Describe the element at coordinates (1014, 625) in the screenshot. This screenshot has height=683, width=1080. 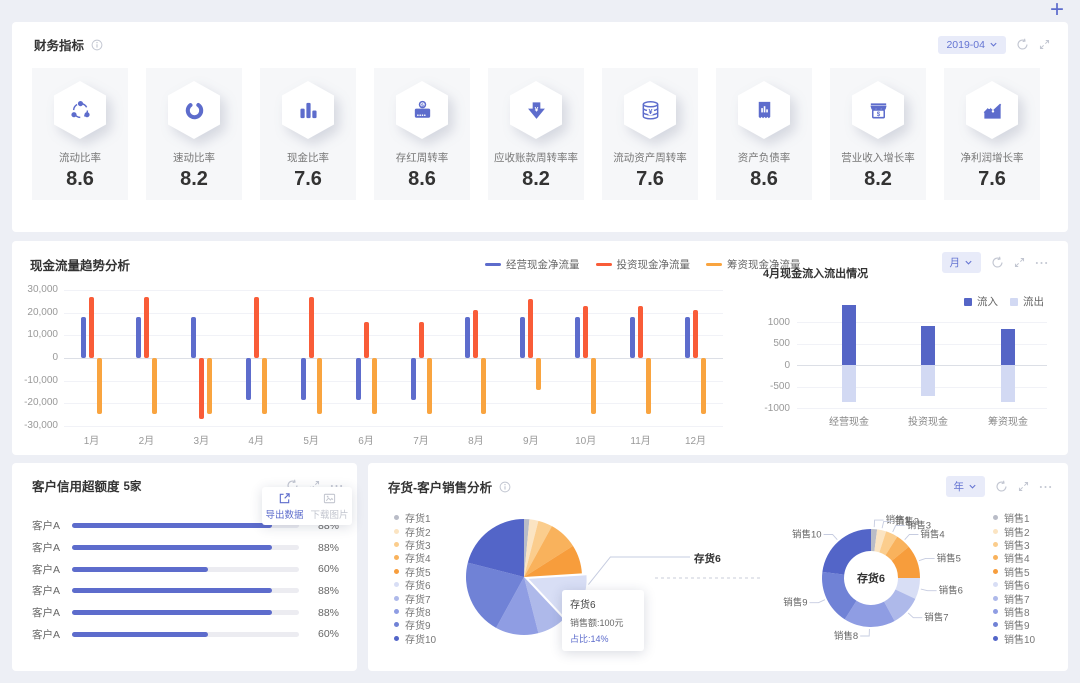
I see `sales-legend-item: 销售9` at that location.